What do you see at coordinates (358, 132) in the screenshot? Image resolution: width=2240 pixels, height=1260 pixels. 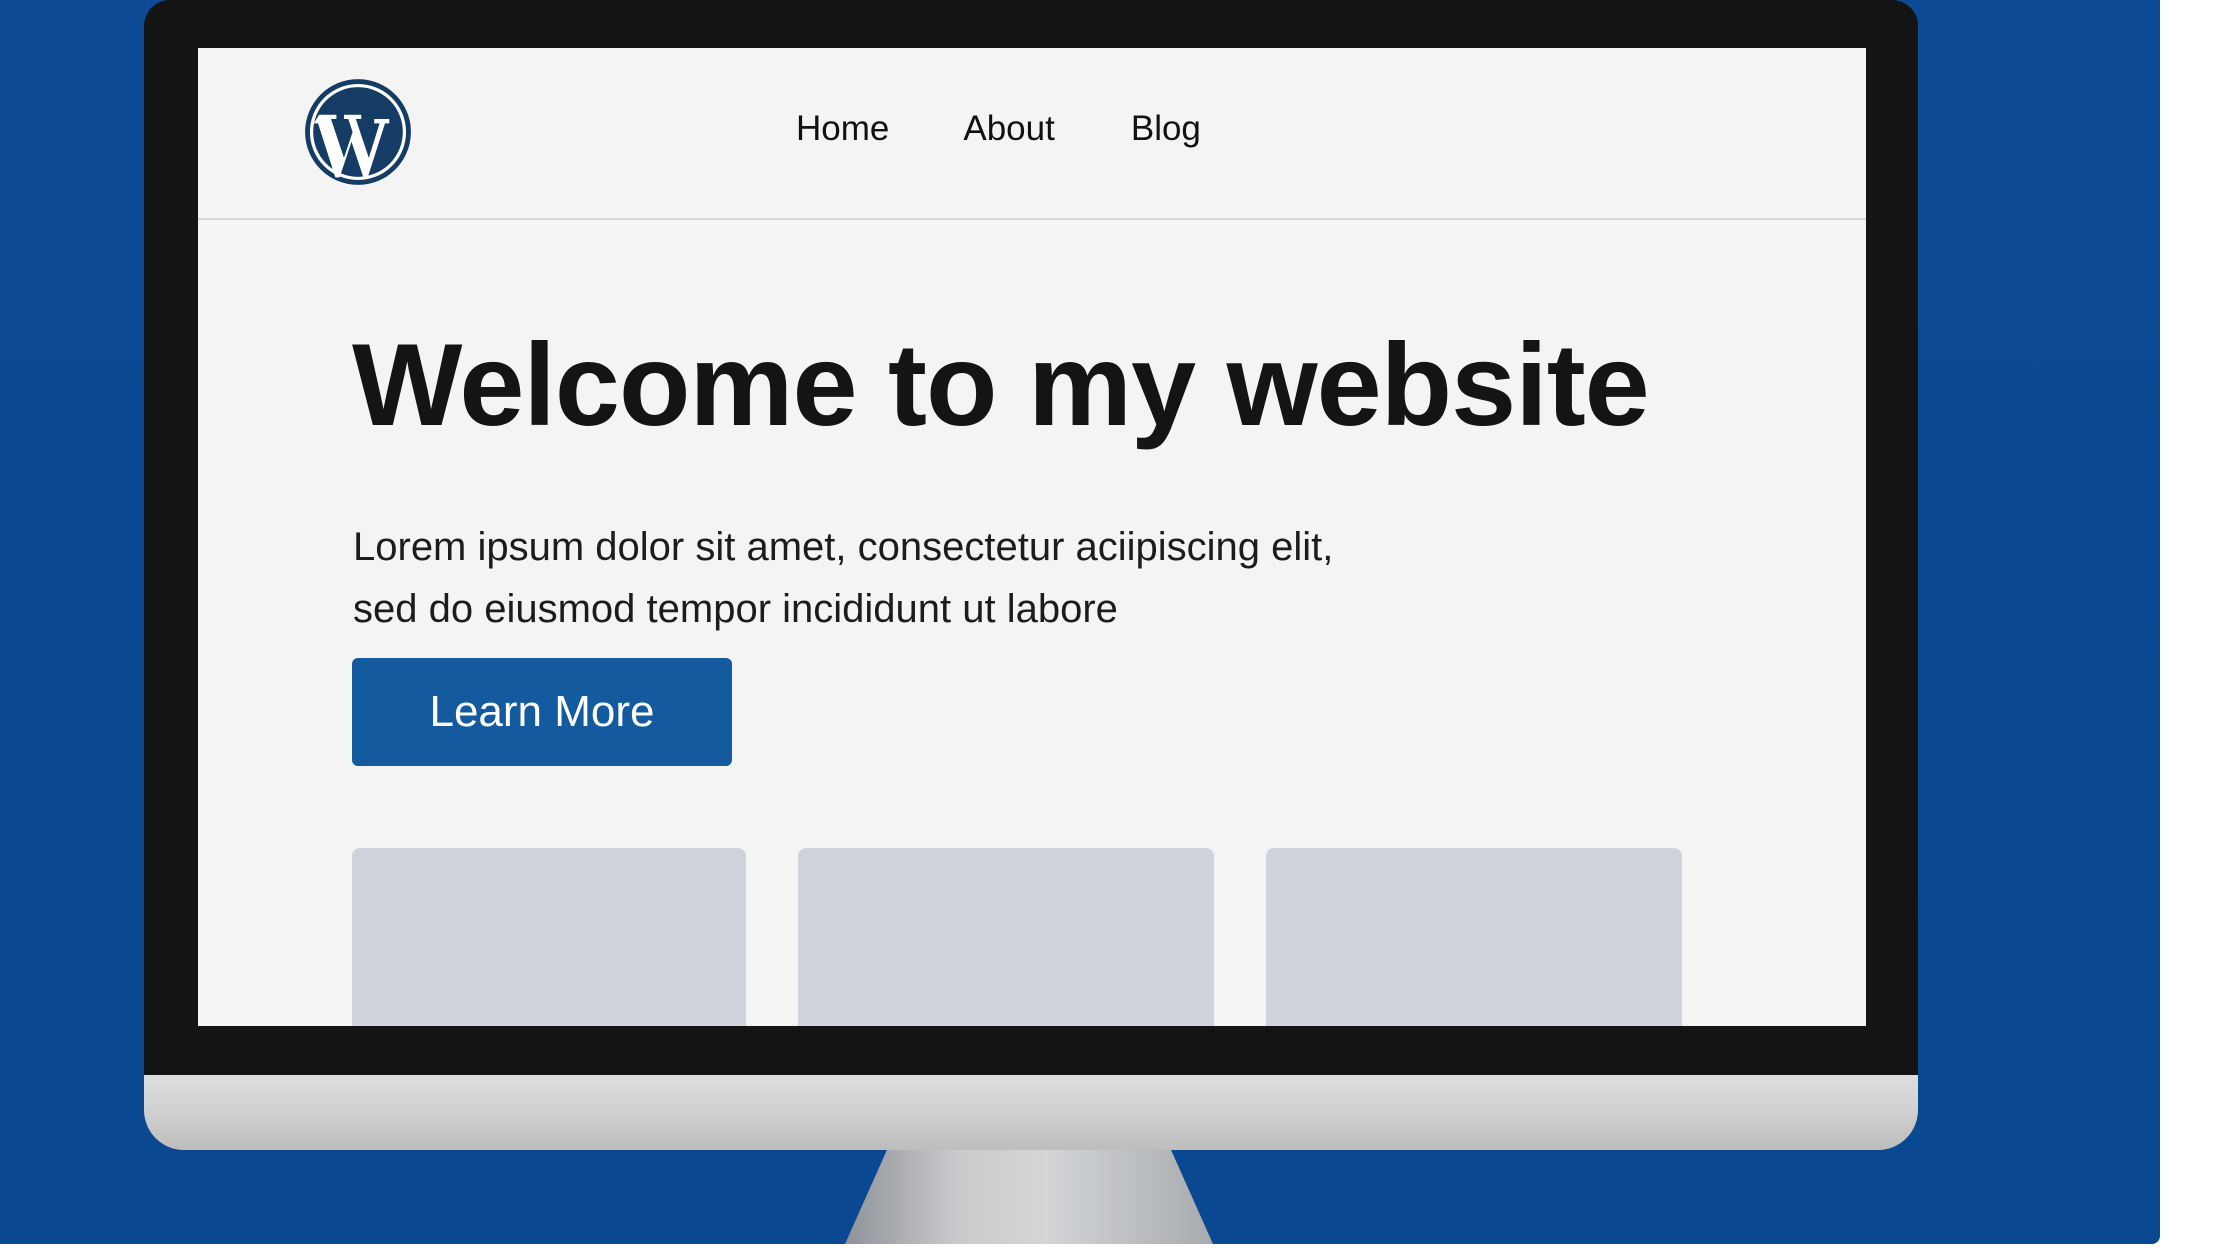 I see `wordpress-logo-icon` at bounding box center [358, 132].